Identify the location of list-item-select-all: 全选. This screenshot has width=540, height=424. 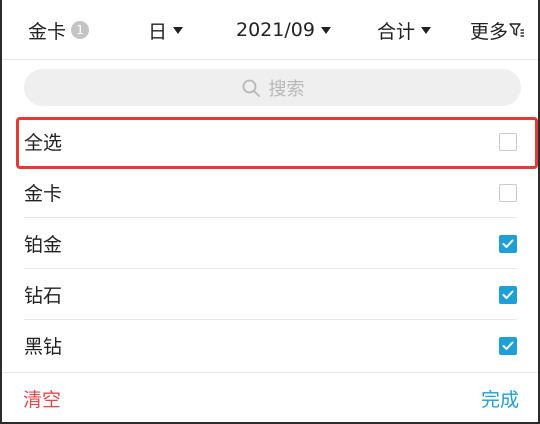
(270, 141).